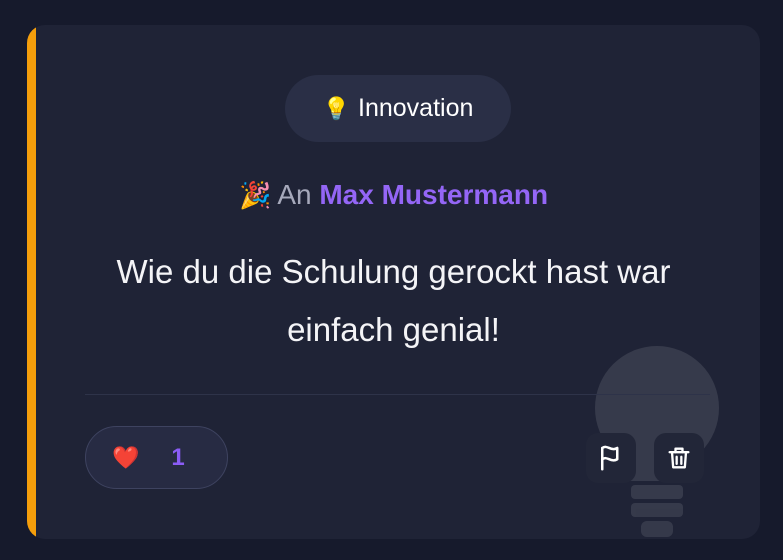 The height and width of the screenshot is (560, 783). I want to click on delete-button, so click(679, 458).